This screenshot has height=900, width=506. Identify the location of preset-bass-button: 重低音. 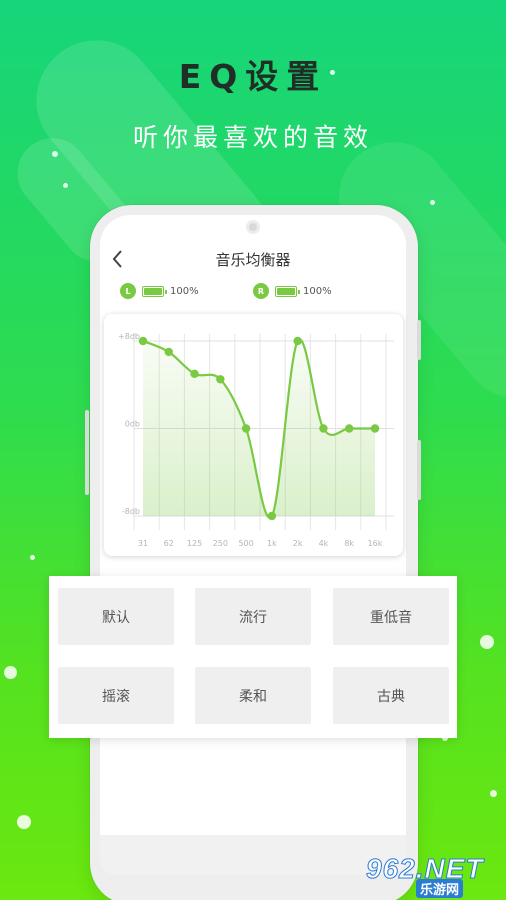
(391, 616).